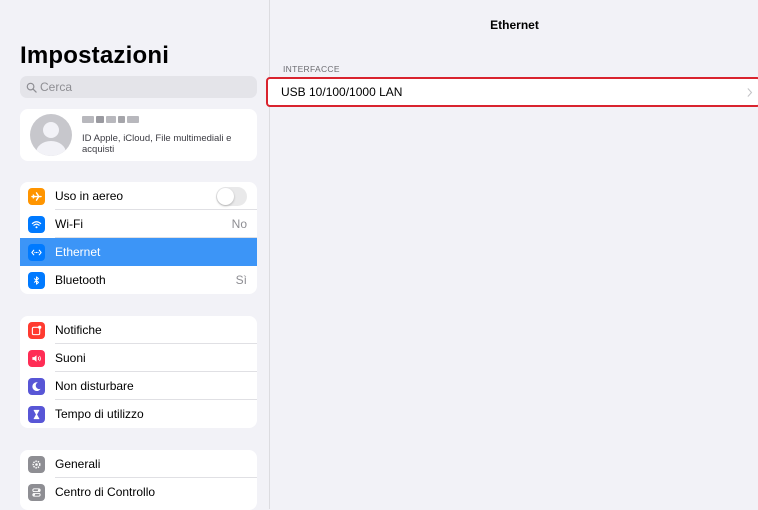 The image size is (758, 510). I want to click on sidebar-item-label: Uso in aereo, so click(89, 196).